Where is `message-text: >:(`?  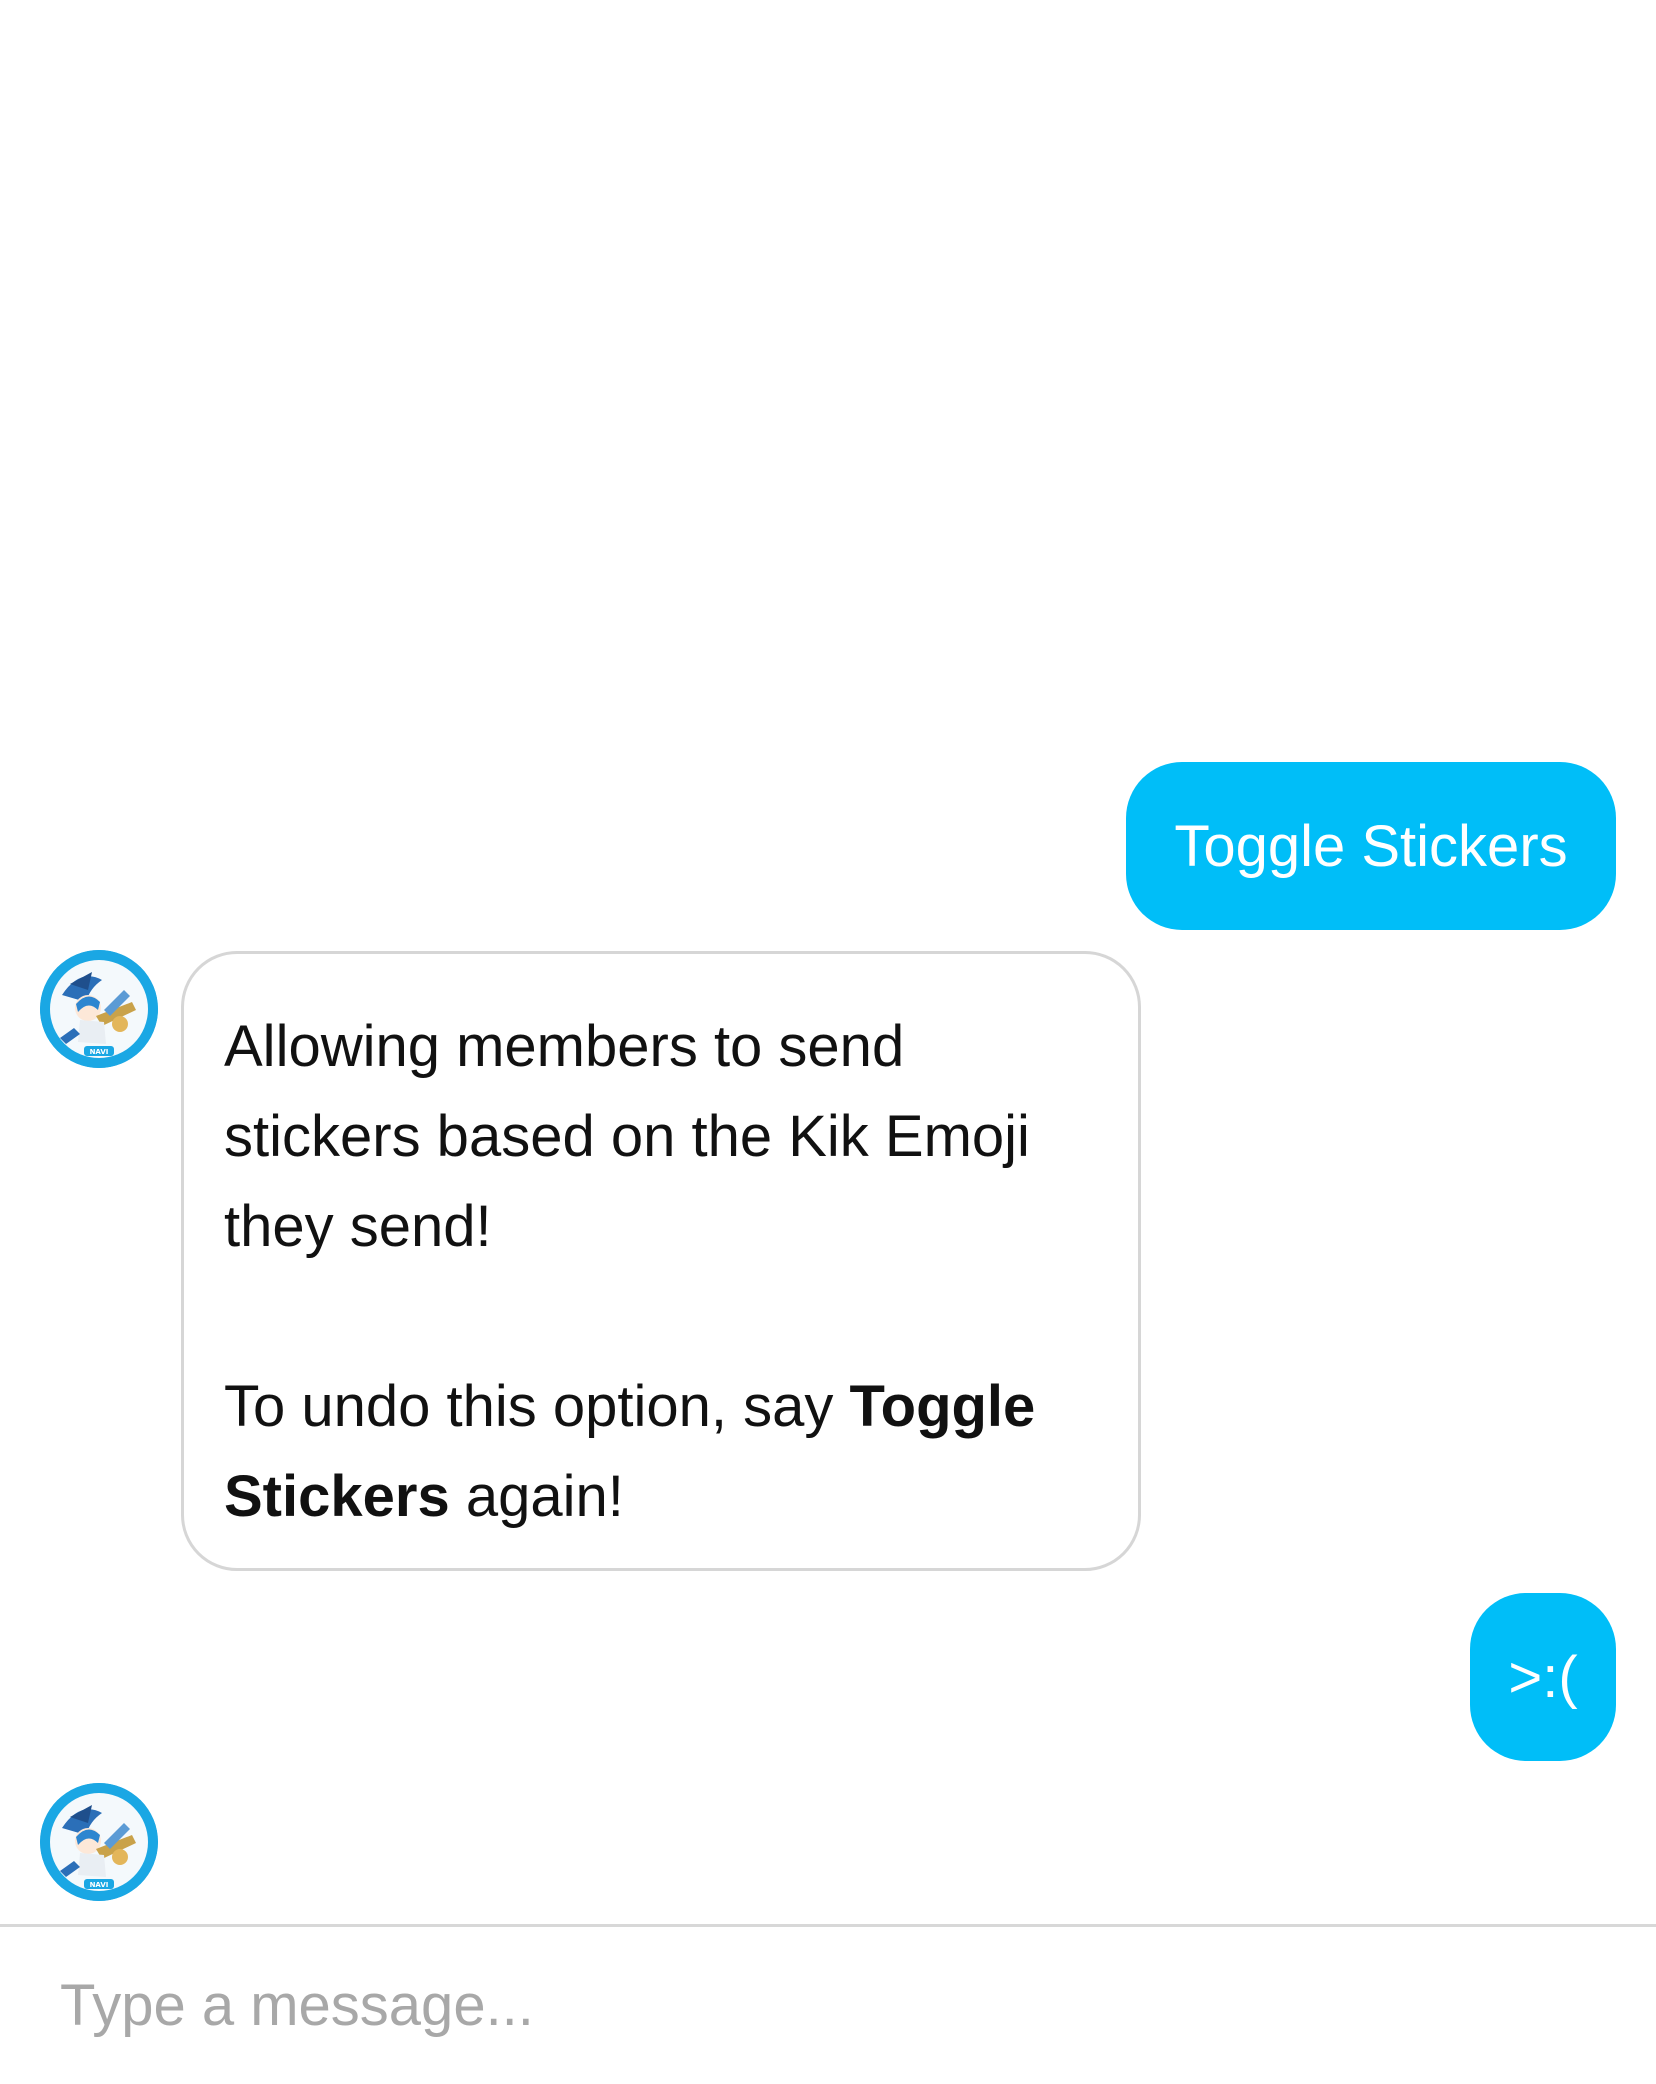 message-text: >:( is located at coordinates (1543, 1677).